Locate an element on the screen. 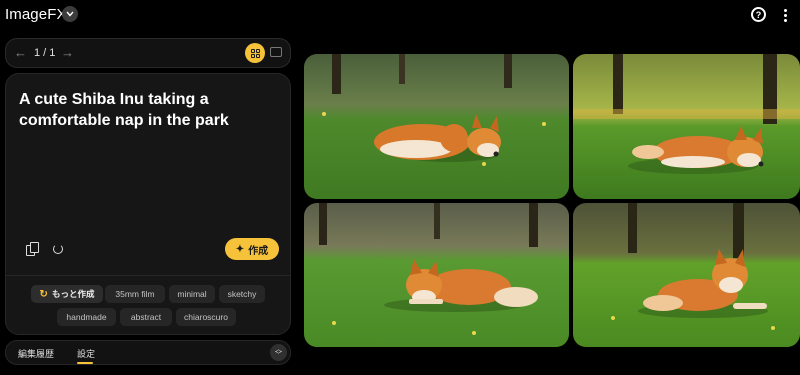  pagination-bar: ← 1 / 1 → is located at coordinates (148, 53).